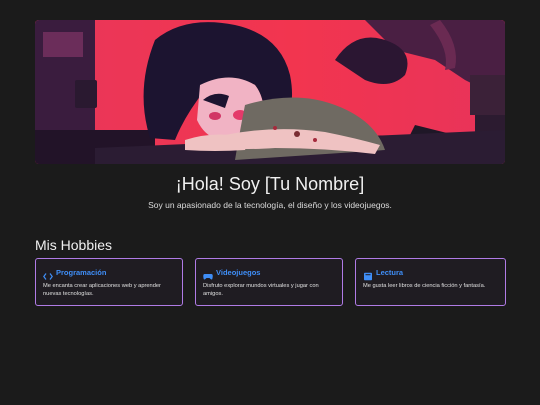 The width and height of the screenshot is (540, 405). What do you see at coordinates (81, 272) in the screenshot?
I see `card-title: Programación` at bounding box center [81, 272].